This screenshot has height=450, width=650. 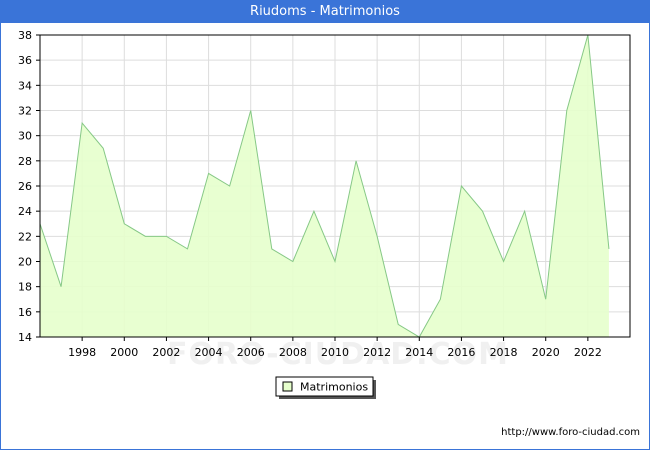 What do you see at coordinates (570, 432) in the screenshot?
I see `footer-url: http://www.foro-ciudad.com` at bounding box center [570, 432].